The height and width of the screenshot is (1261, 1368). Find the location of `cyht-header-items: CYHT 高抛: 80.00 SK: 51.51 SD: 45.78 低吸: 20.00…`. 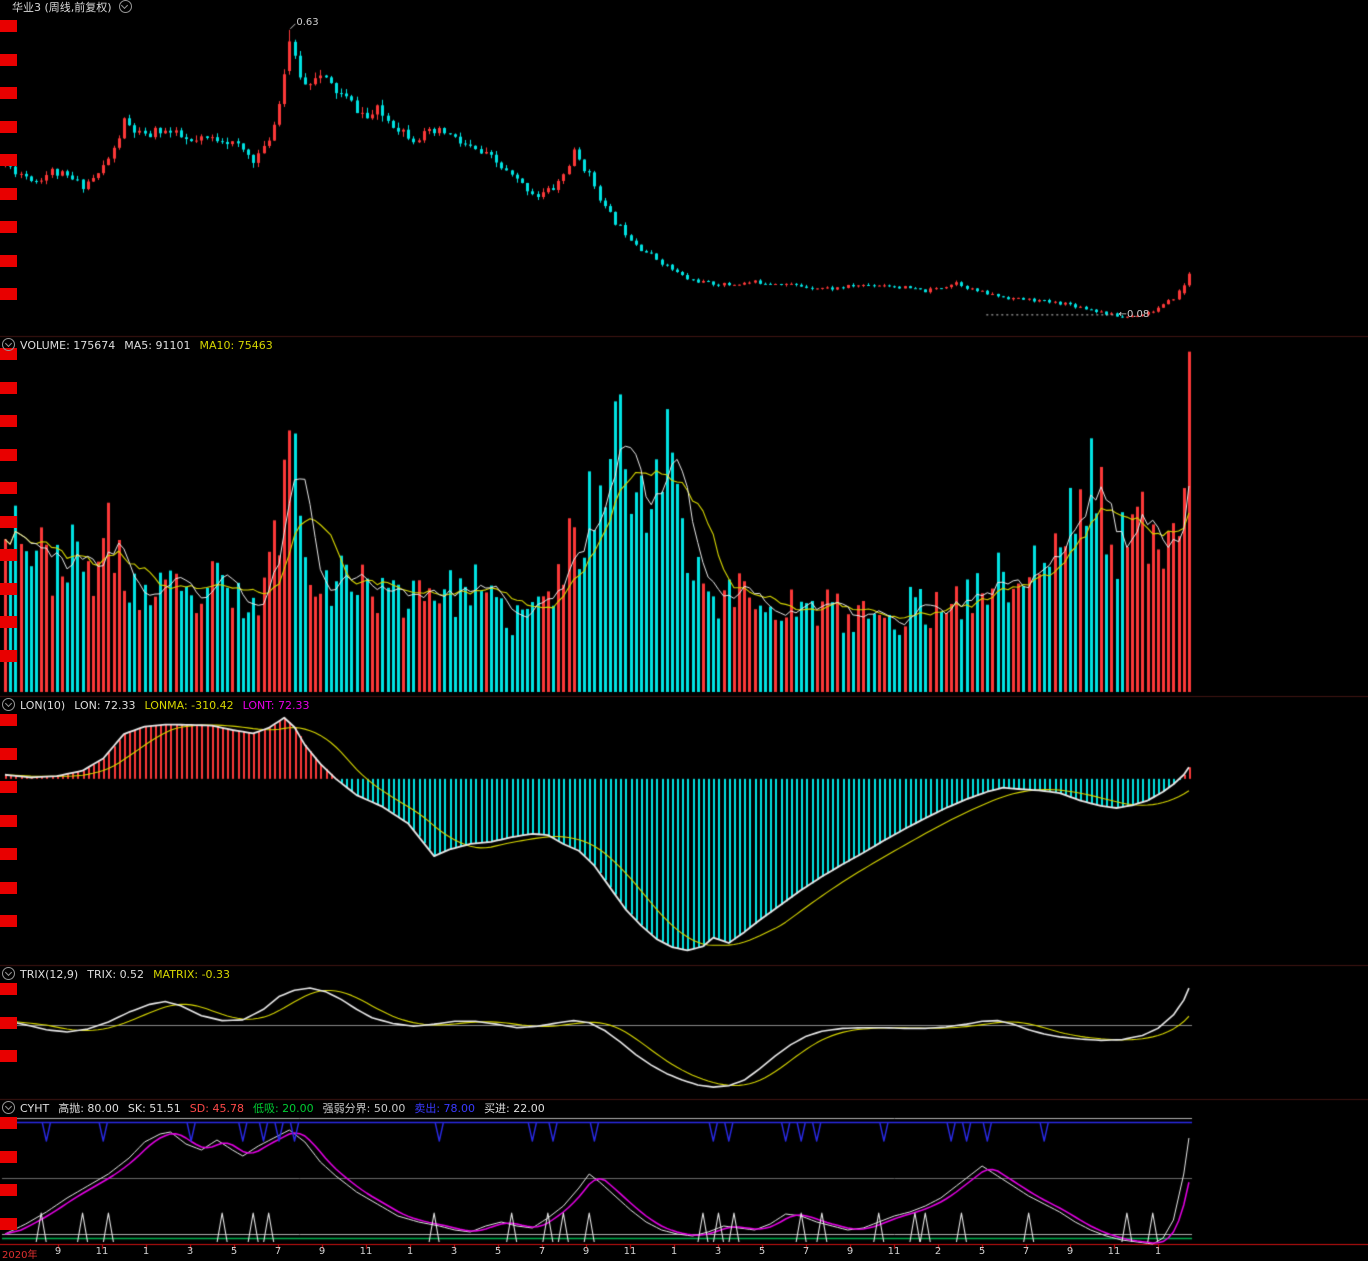

cyht-header-items: CYHT 高抛: 80.00 SK: 51.51 SD: 45.78 低吸: 20.00… is located at coordinates (287, 1108).